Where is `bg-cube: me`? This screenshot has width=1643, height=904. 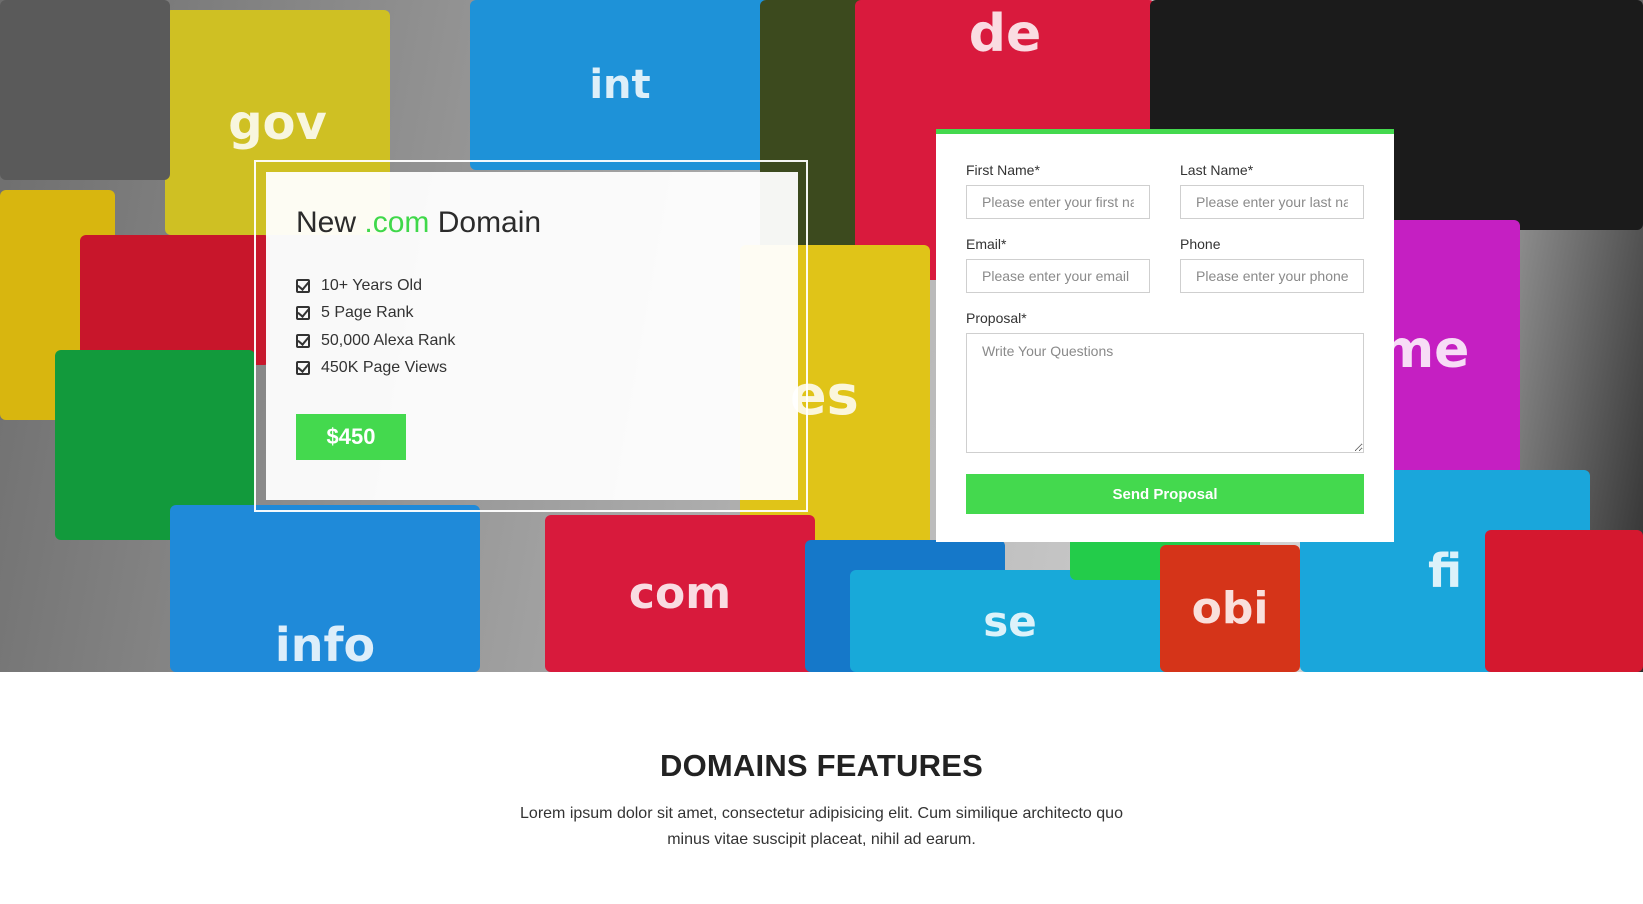 bg-cube: me is located at coordinates (1450, 350).